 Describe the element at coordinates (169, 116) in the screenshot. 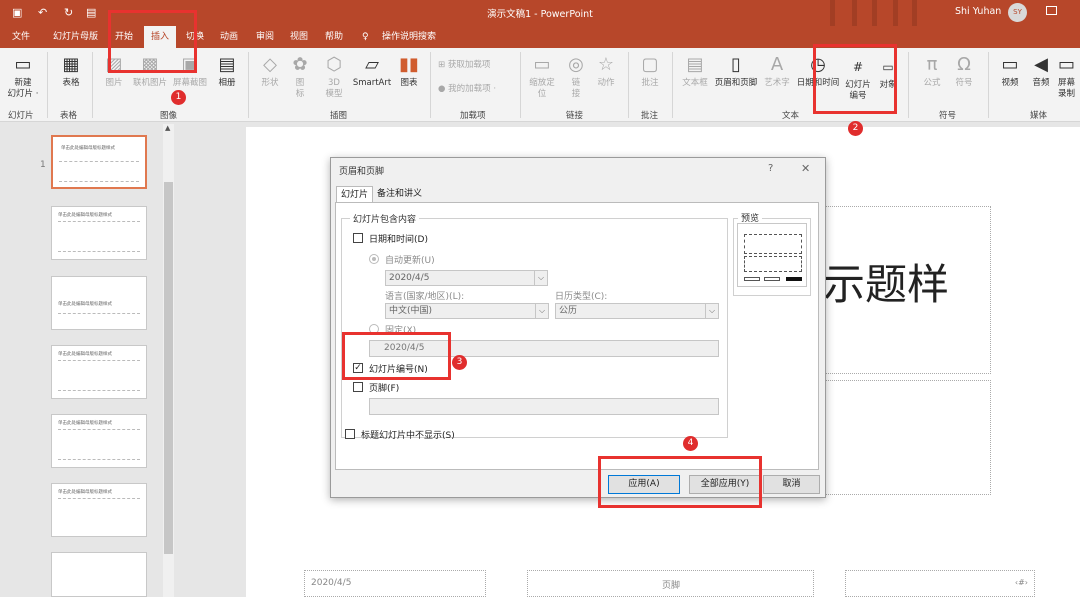

I see `group-label-images: 图像` at that location.